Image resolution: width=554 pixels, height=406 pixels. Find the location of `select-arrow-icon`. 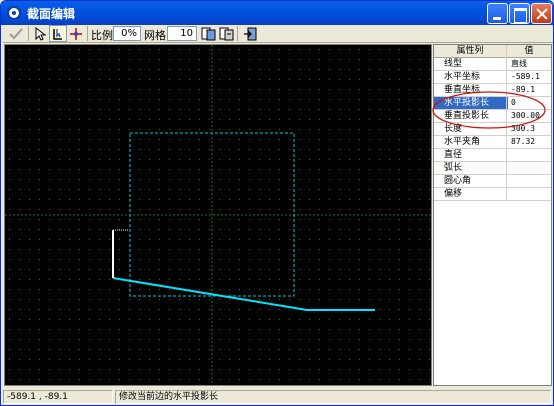

select-arrow-icon is located at coordinates (40, 33).